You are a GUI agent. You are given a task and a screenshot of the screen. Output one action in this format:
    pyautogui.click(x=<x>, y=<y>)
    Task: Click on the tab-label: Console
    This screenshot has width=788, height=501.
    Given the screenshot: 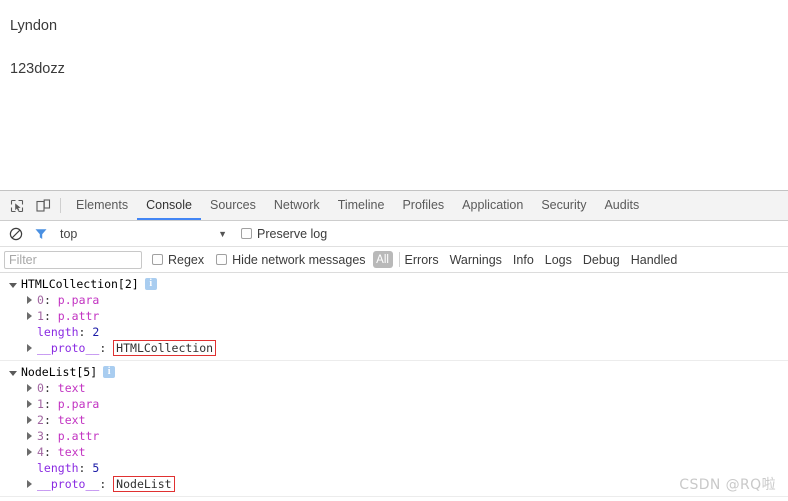 What is the action you would take?
    pyautogui.click(x=169, y=204)
    